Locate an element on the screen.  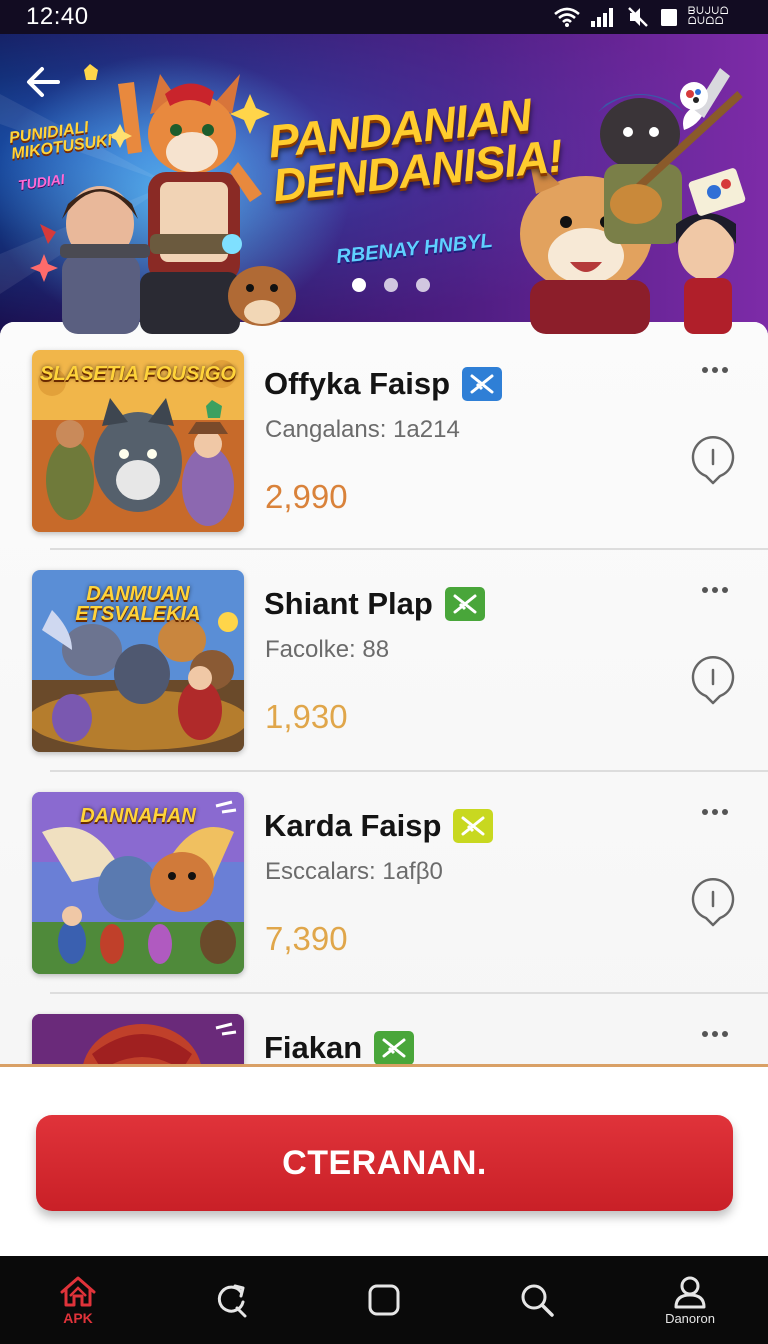
square-icon is located at coordinates (384, 1300).